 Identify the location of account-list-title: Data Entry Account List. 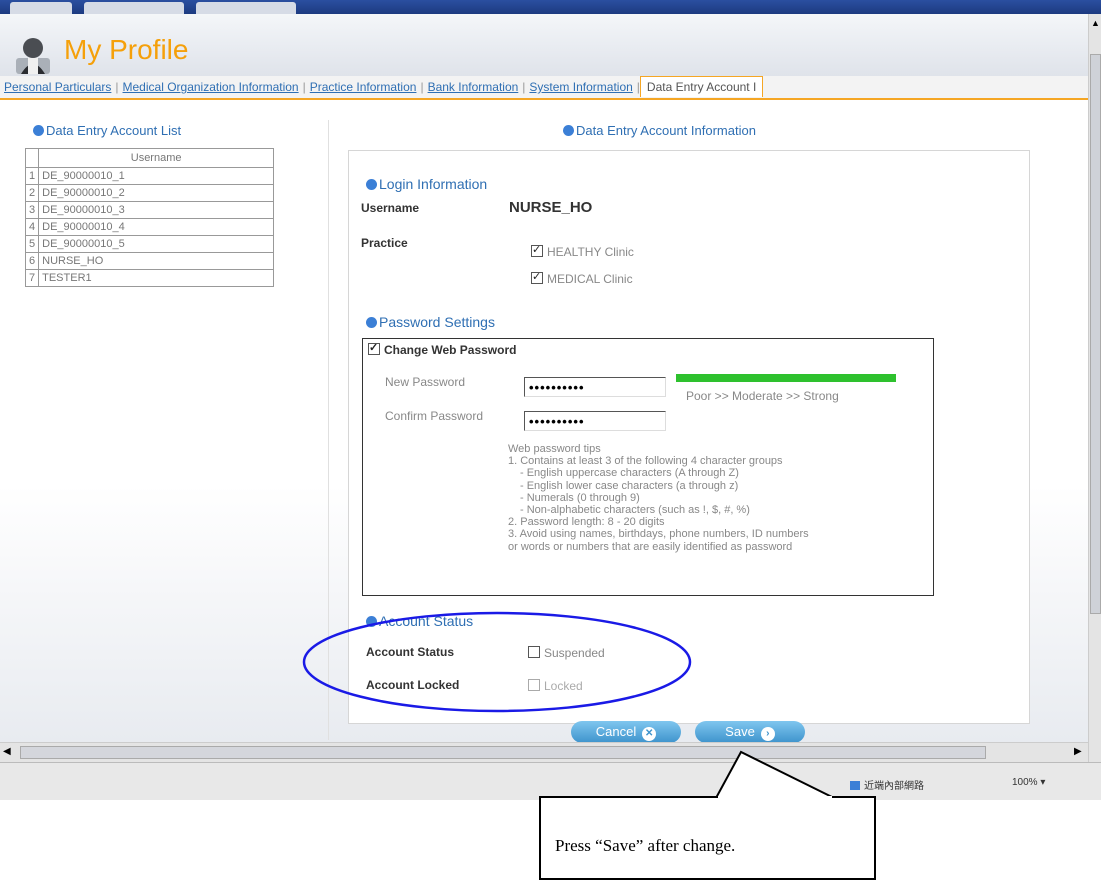
(107, 130).